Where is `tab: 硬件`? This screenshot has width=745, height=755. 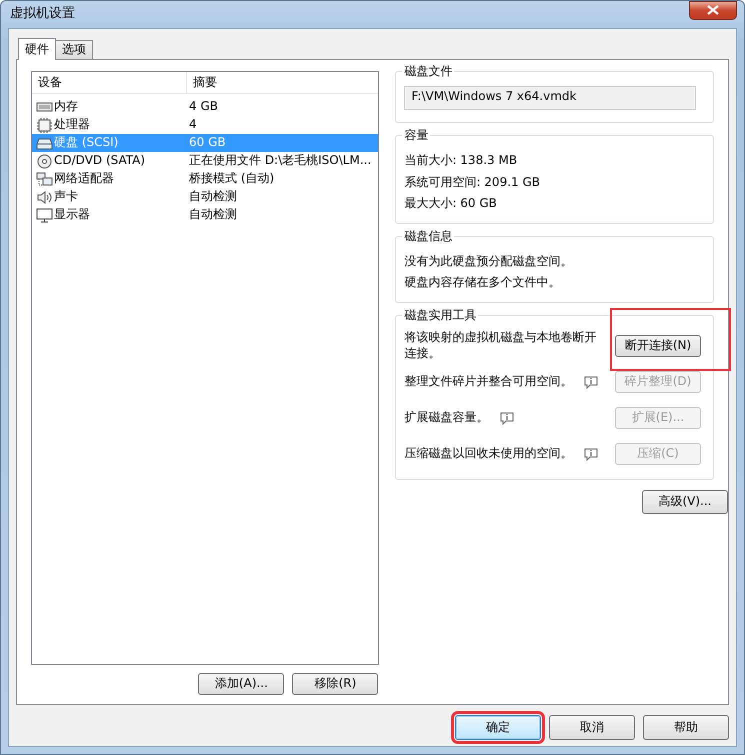
tab: 硬件 is located at coordinates (37, 49).